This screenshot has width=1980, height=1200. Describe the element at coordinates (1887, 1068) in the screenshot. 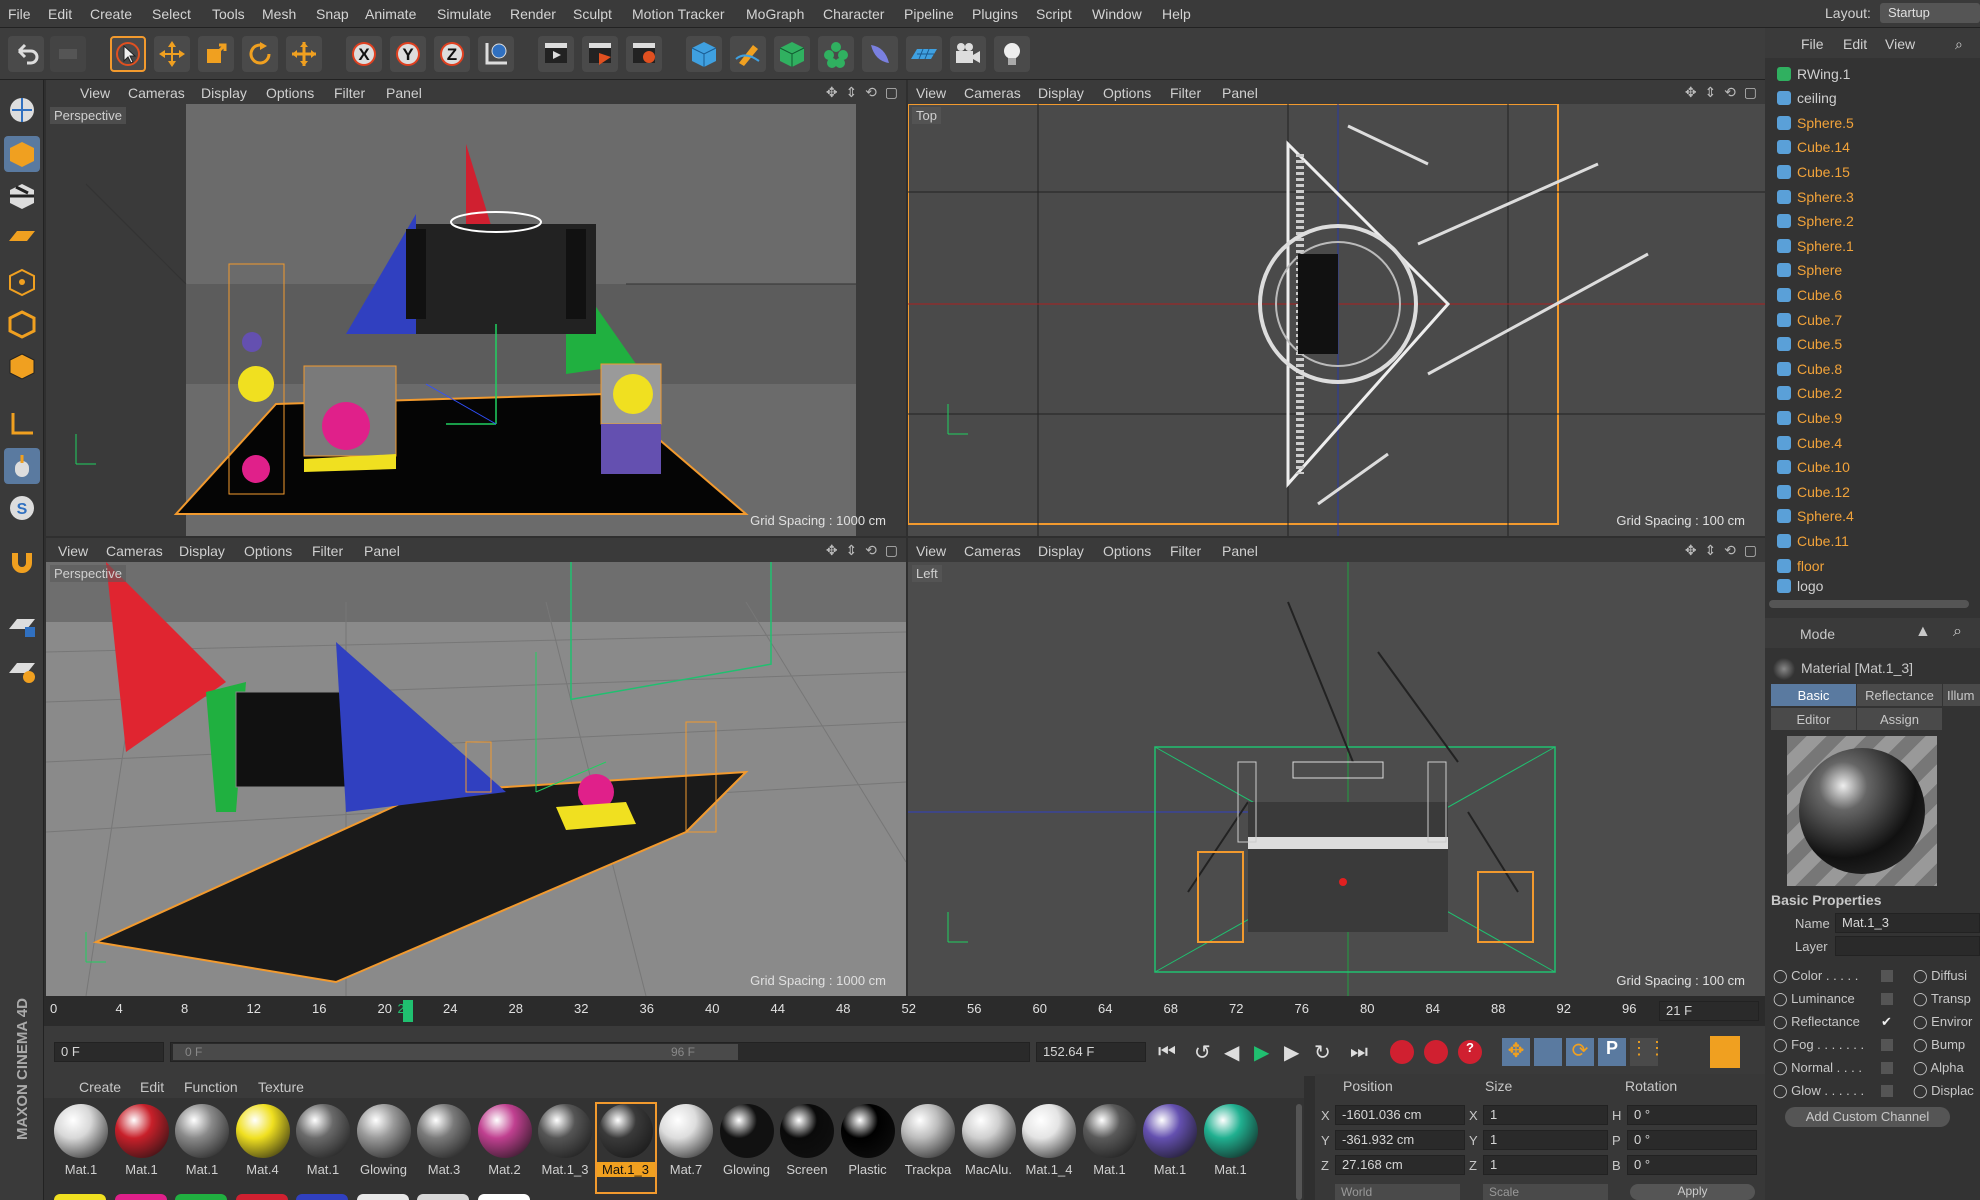

I see `checkbox-normal` at that location.